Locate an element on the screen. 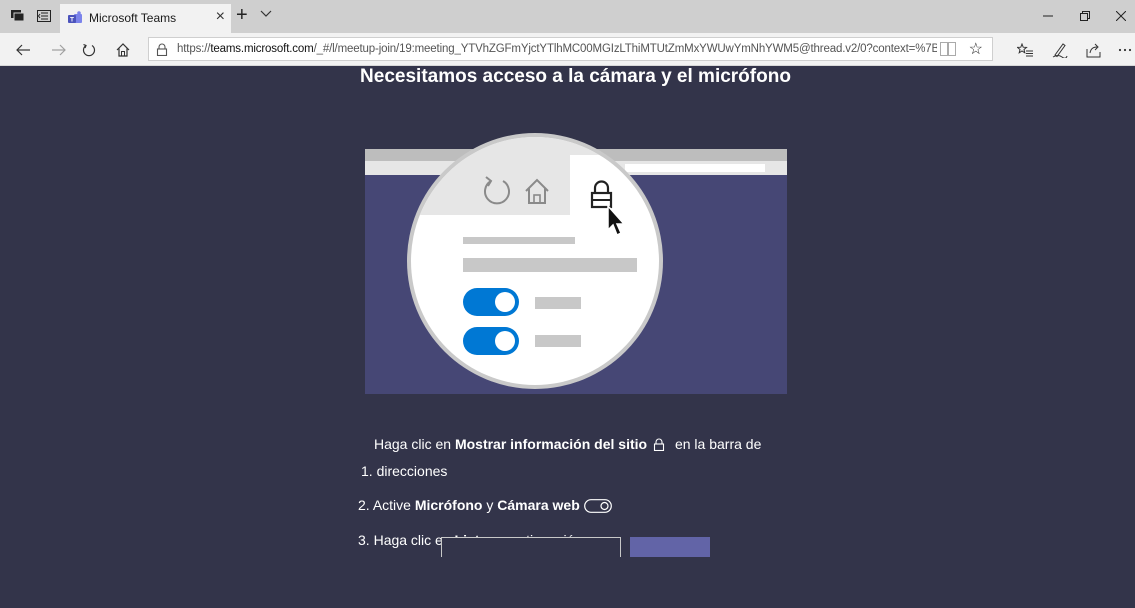  more-icon is located at coordinates (1125, 50).